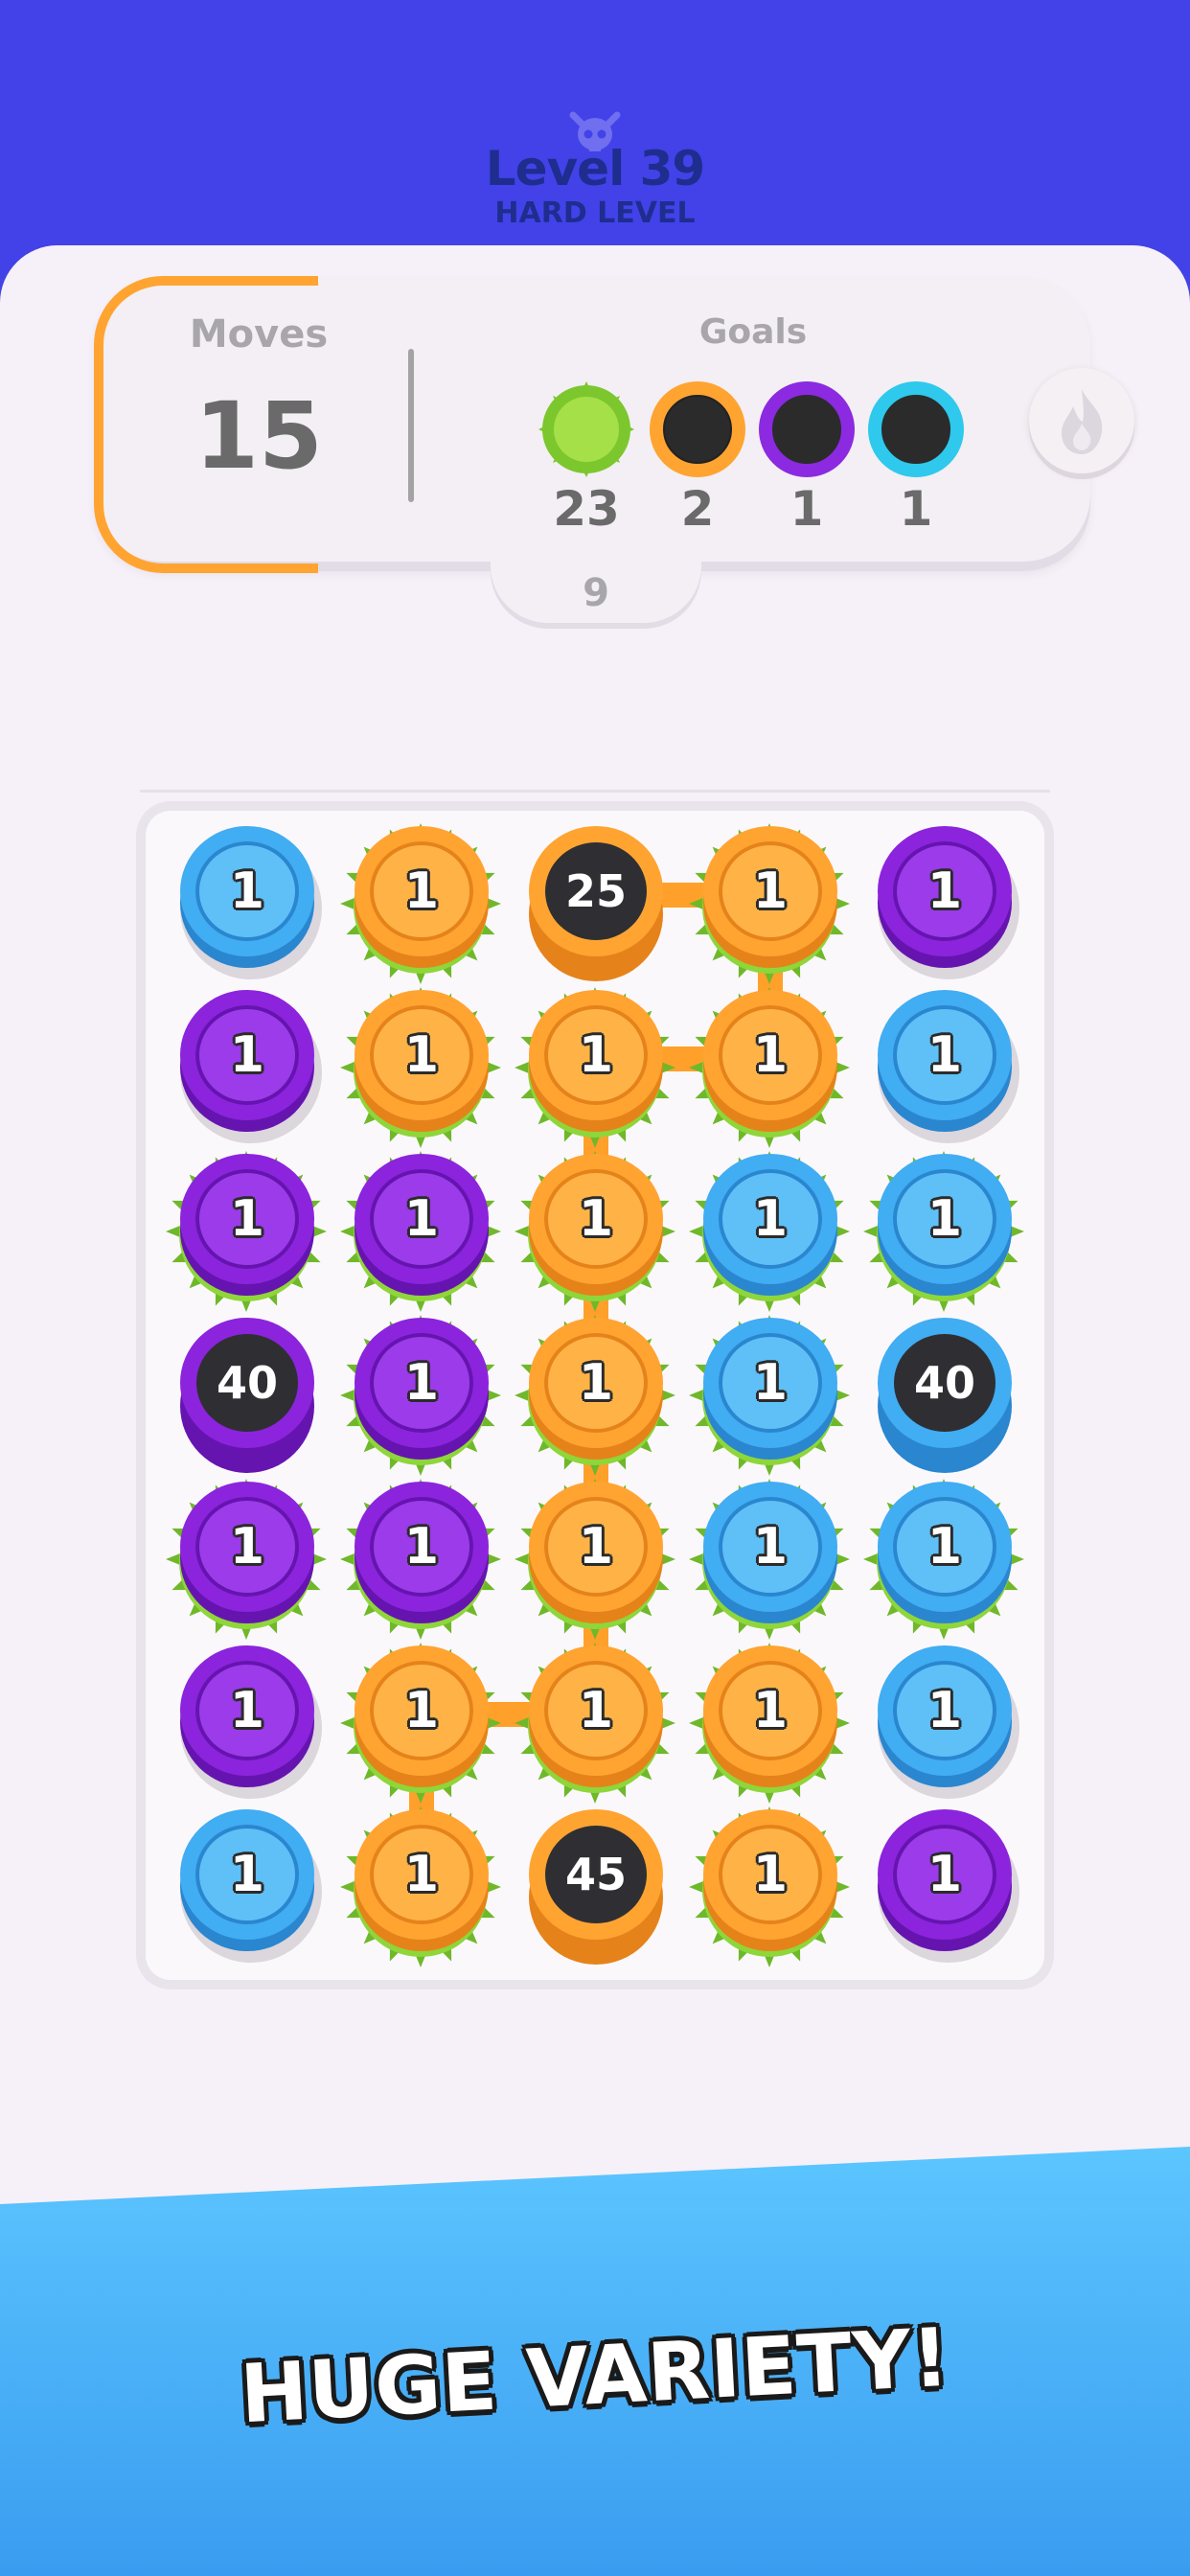 The width and height of the screenshot is (1190, 2576). Describe the element at coordinates (595, 791) in the screenshot. I see `board-top-divider` at that location.